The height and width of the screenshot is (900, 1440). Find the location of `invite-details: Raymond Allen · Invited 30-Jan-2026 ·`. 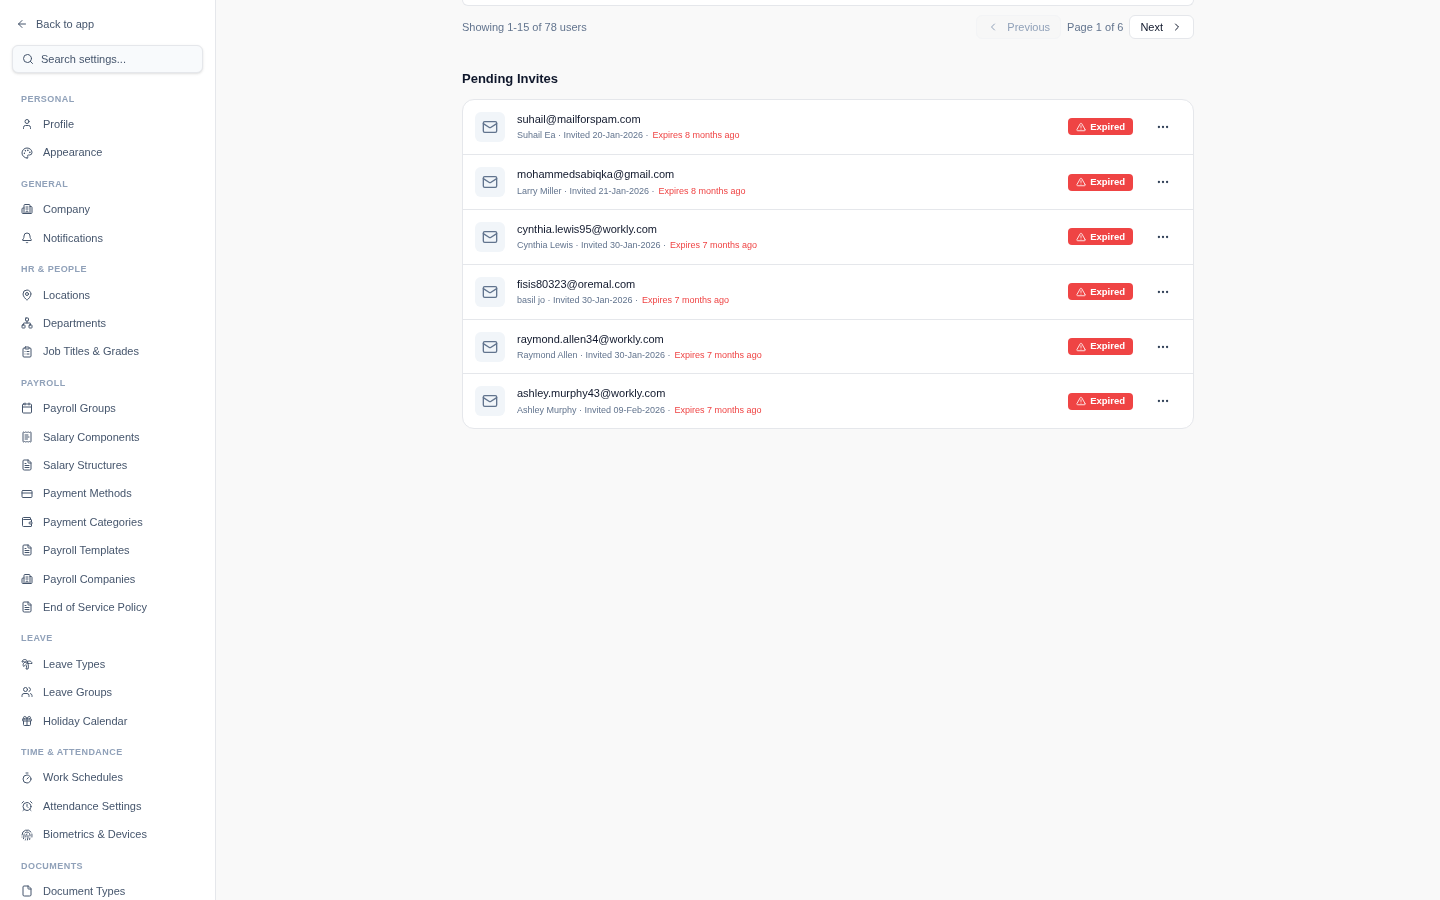

invite-details: Raymond Allen · Invited 30-Jan-2026 · is located at coordinates (594, 356).